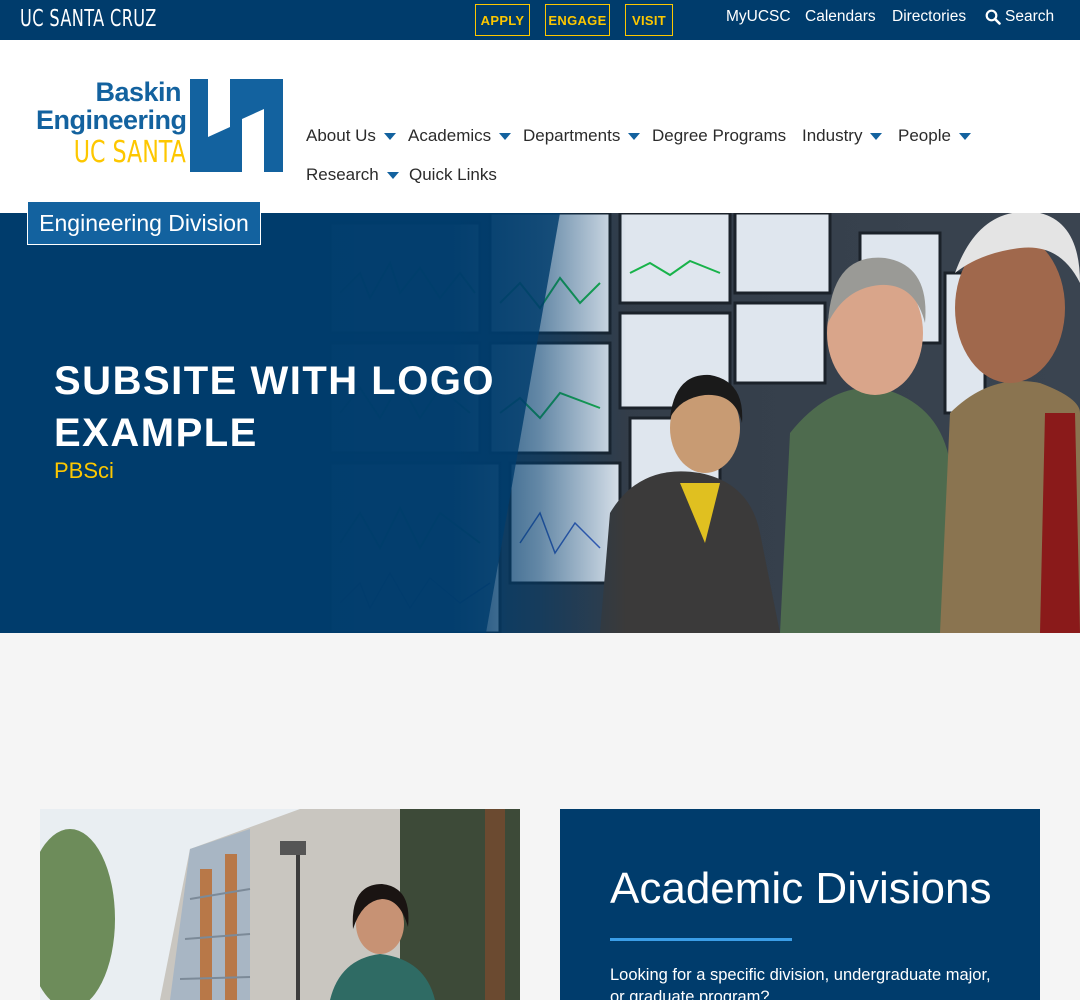 This screenshot has width=1080, height=1000. I want to click on nav-academics-label: Academics, so click(450, 135).